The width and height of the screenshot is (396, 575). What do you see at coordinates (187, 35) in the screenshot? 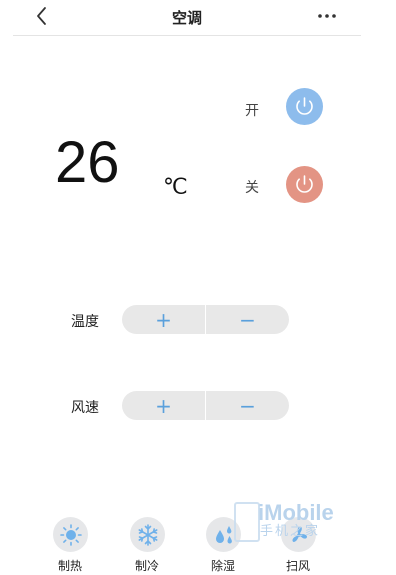
I see `header-divider` at bounding box center [187, 35].